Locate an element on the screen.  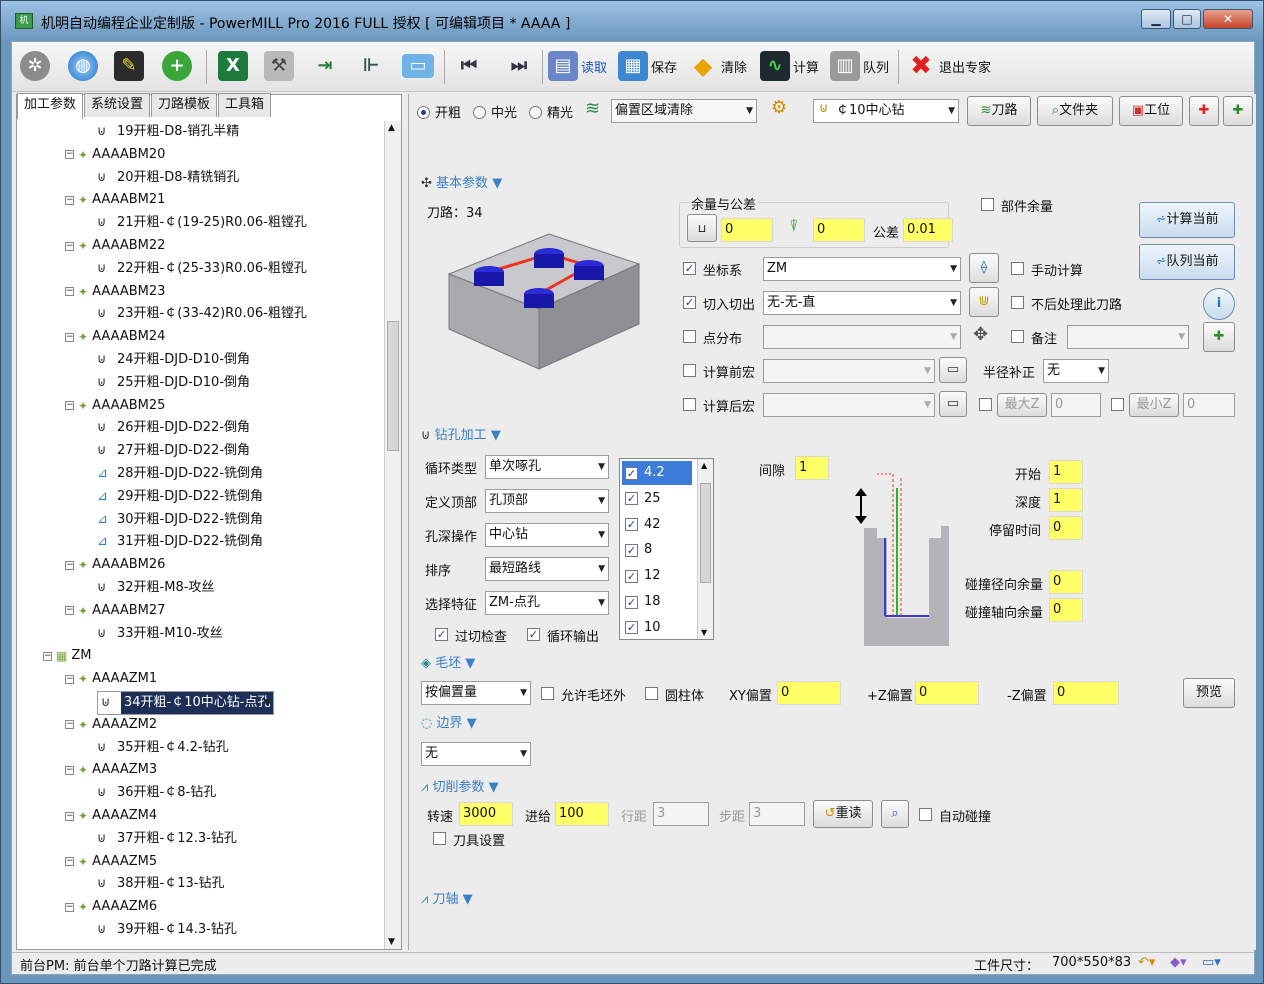
drill-header: ⊍ 钻孔加工 ▼ is located at coordinates (461, 433).